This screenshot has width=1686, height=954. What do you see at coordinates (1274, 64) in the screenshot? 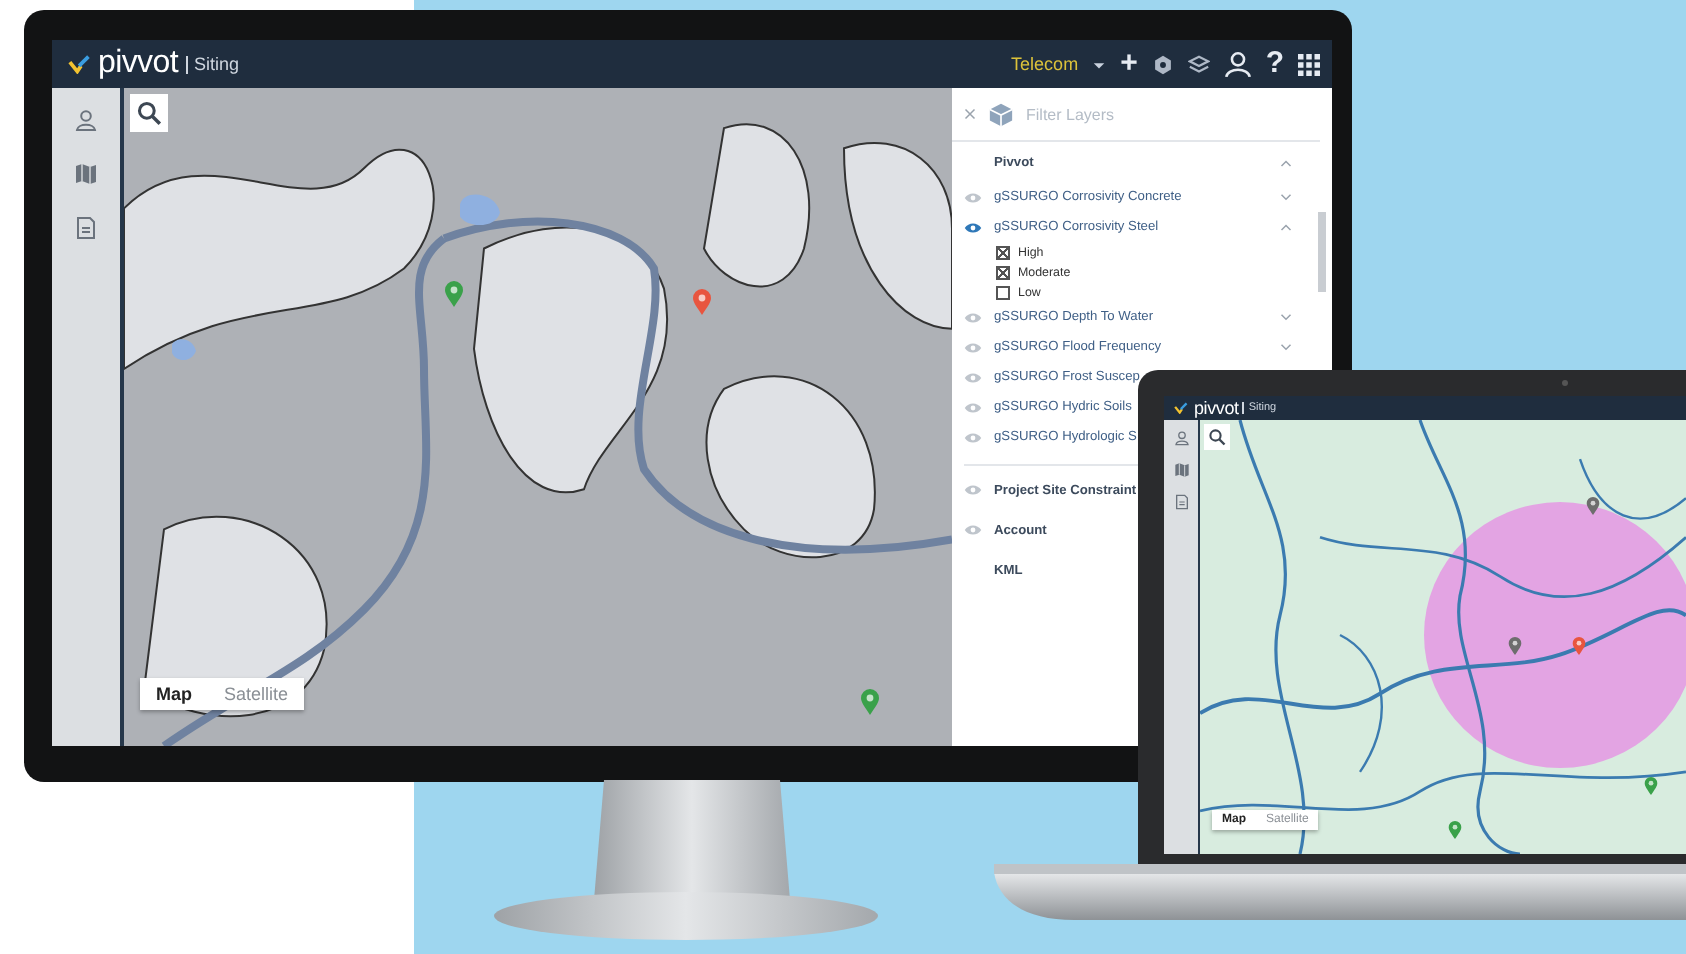
I see `help-button: ?` at bounding box center [1274, 64].